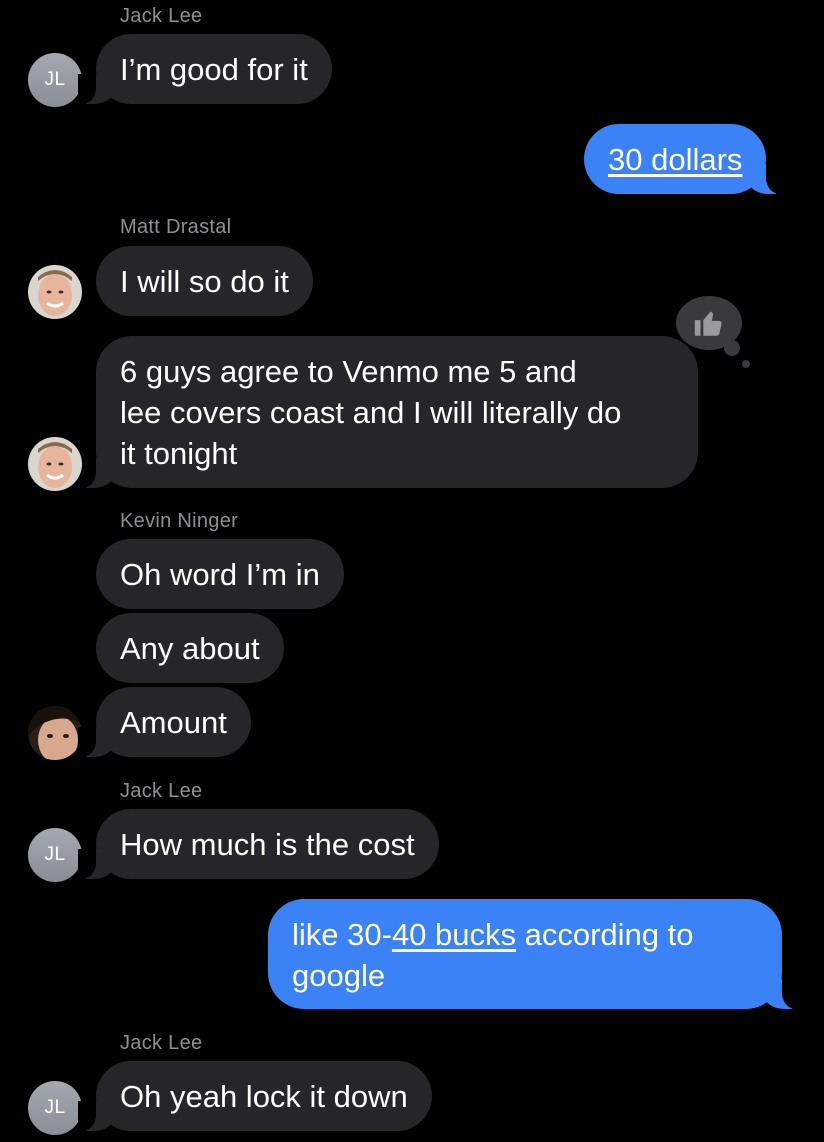 The image size is (824, 1142). Describe the element at coordinates (264, 1096) in the screenshot. I see `message-text: Oh yeah lock it down` at that location.